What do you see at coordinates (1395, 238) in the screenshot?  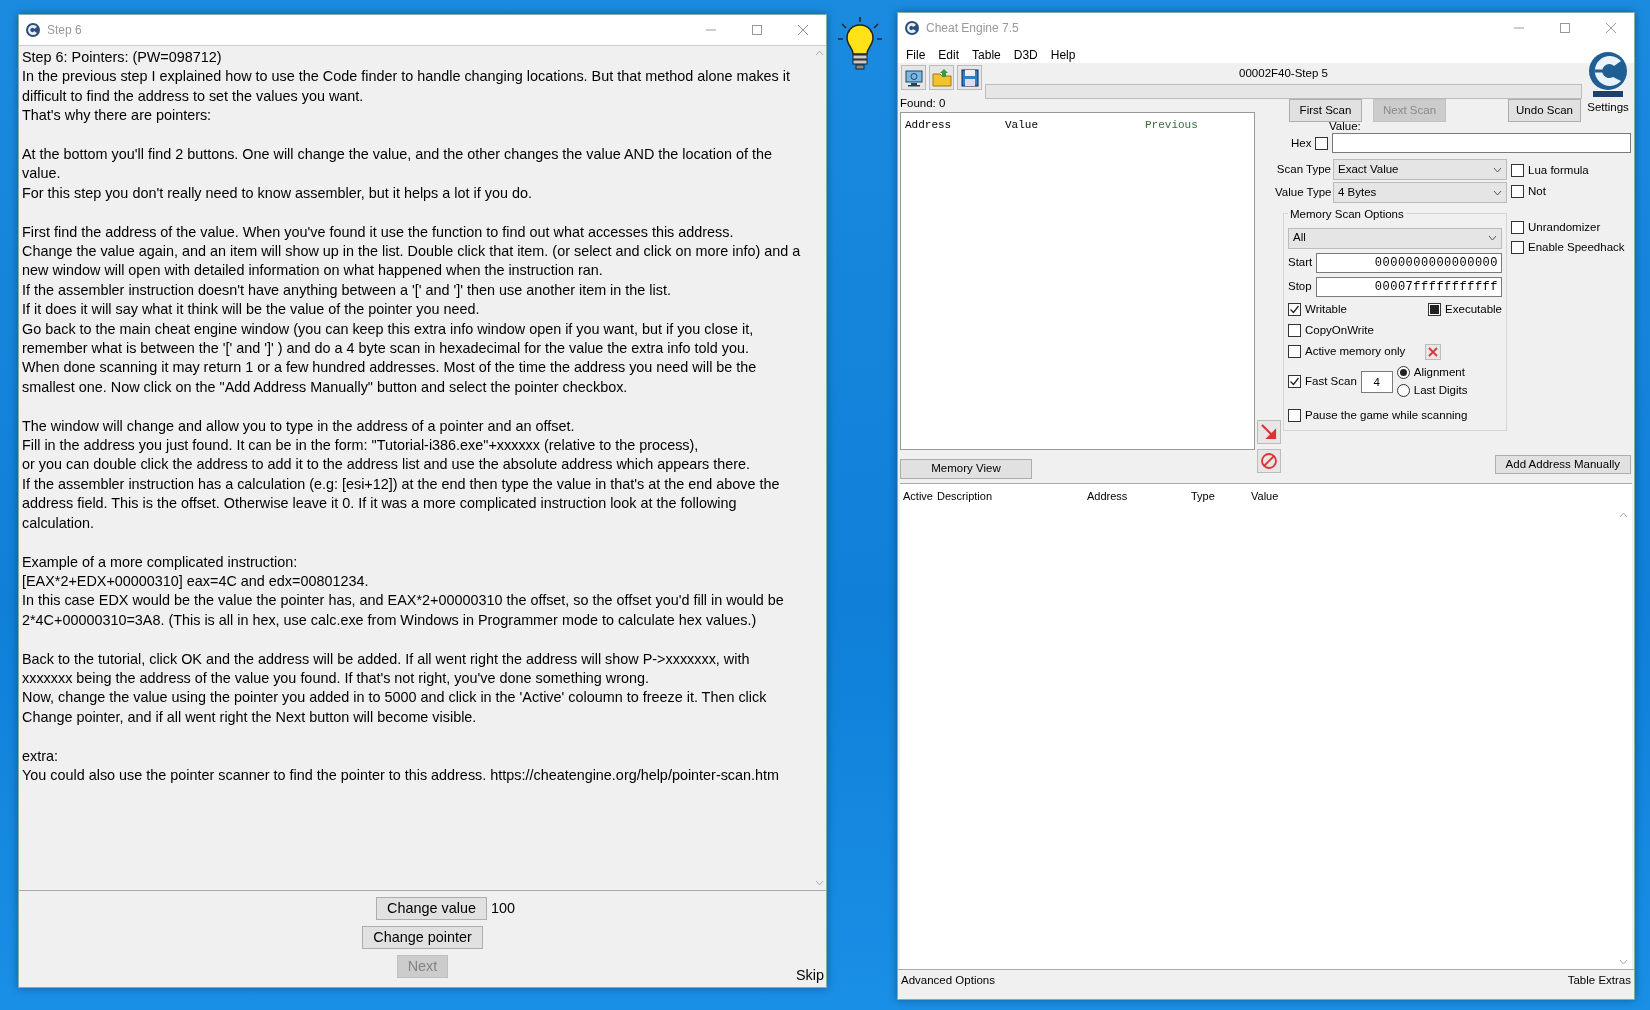 I see `region-dropdown: All` at bounding box center [1395, 238].